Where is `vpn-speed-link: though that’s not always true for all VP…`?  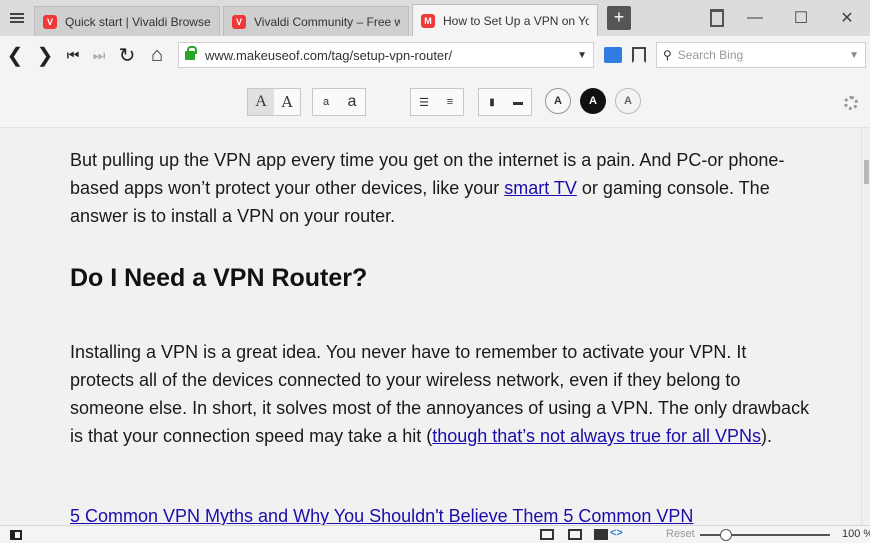
vpn-speed-link: though that’s not always true for all VP… is located at coordinates (596, 436).